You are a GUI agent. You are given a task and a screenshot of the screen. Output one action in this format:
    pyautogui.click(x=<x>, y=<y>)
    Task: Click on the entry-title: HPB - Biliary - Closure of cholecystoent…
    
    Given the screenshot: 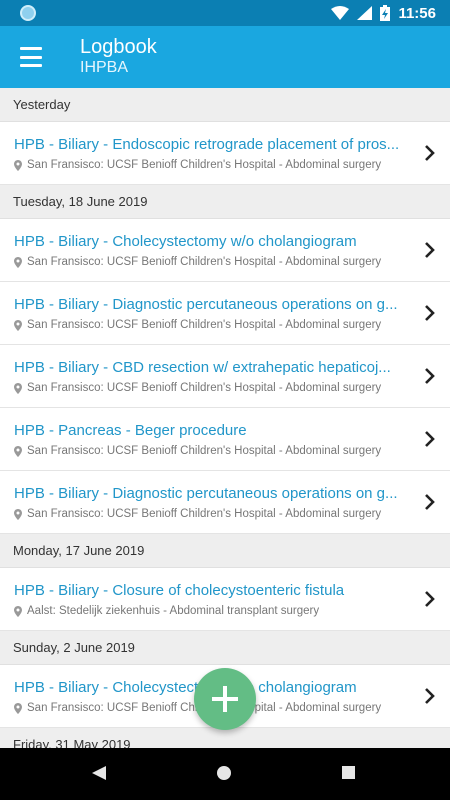 What is the action you would take?
    pyautogui.click(x=179, y=590)
    